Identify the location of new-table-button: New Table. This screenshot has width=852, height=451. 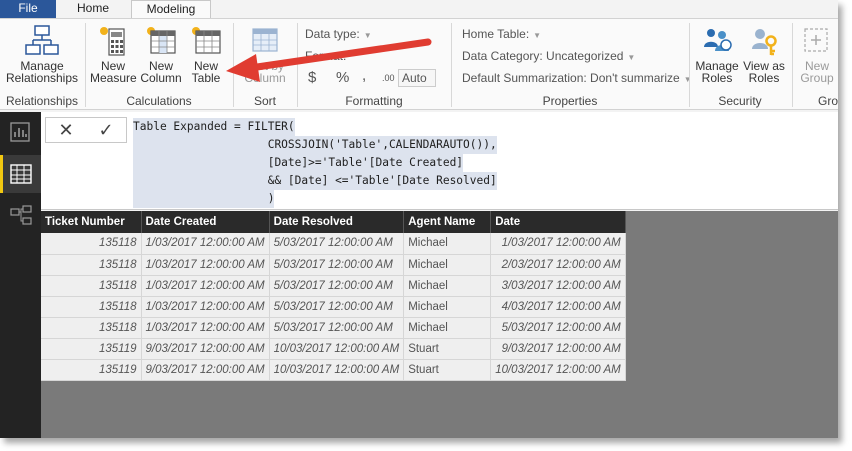
(206, 54).